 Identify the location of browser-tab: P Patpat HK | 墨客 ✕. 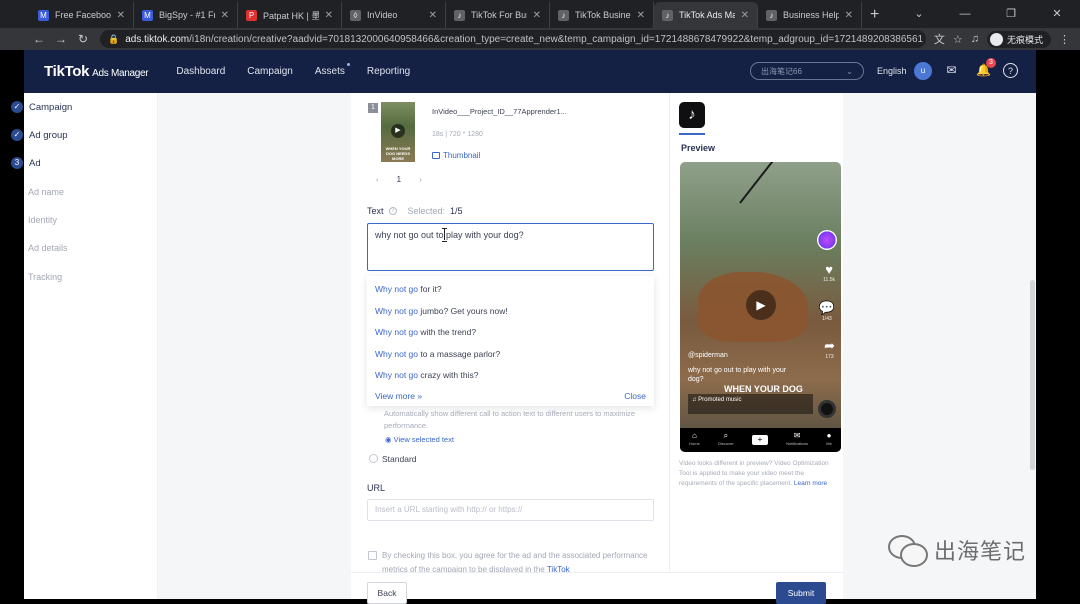
(290, 15).